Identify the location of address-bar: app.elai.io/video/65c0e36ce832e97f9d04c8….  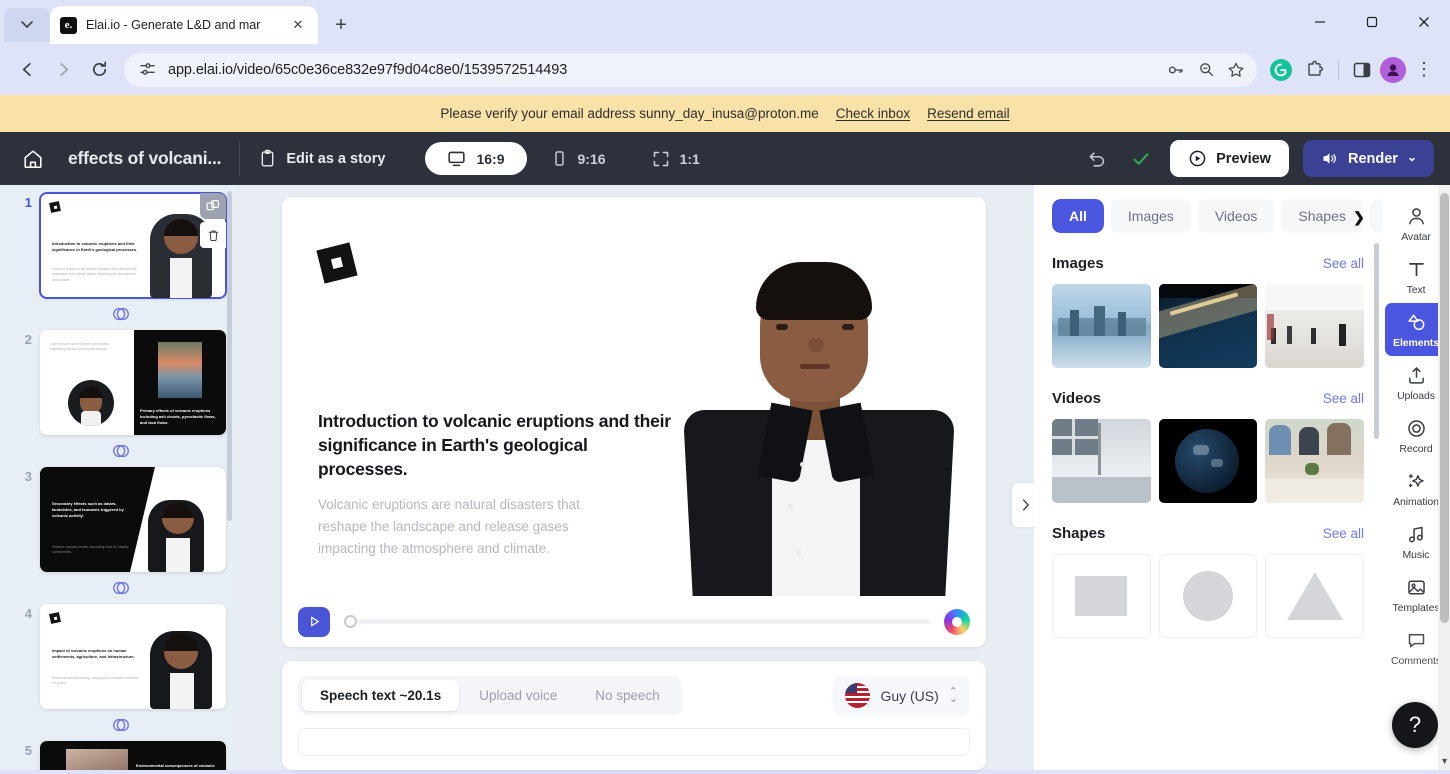
(690, 69).